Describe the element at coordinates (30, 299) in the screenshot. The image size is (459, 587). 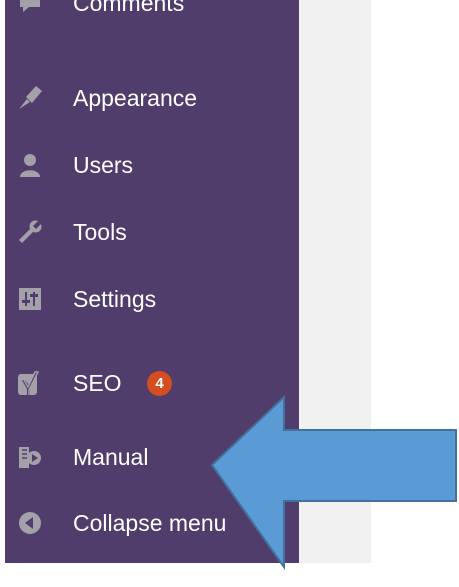
I see `settings-sliders-icon` at that location.